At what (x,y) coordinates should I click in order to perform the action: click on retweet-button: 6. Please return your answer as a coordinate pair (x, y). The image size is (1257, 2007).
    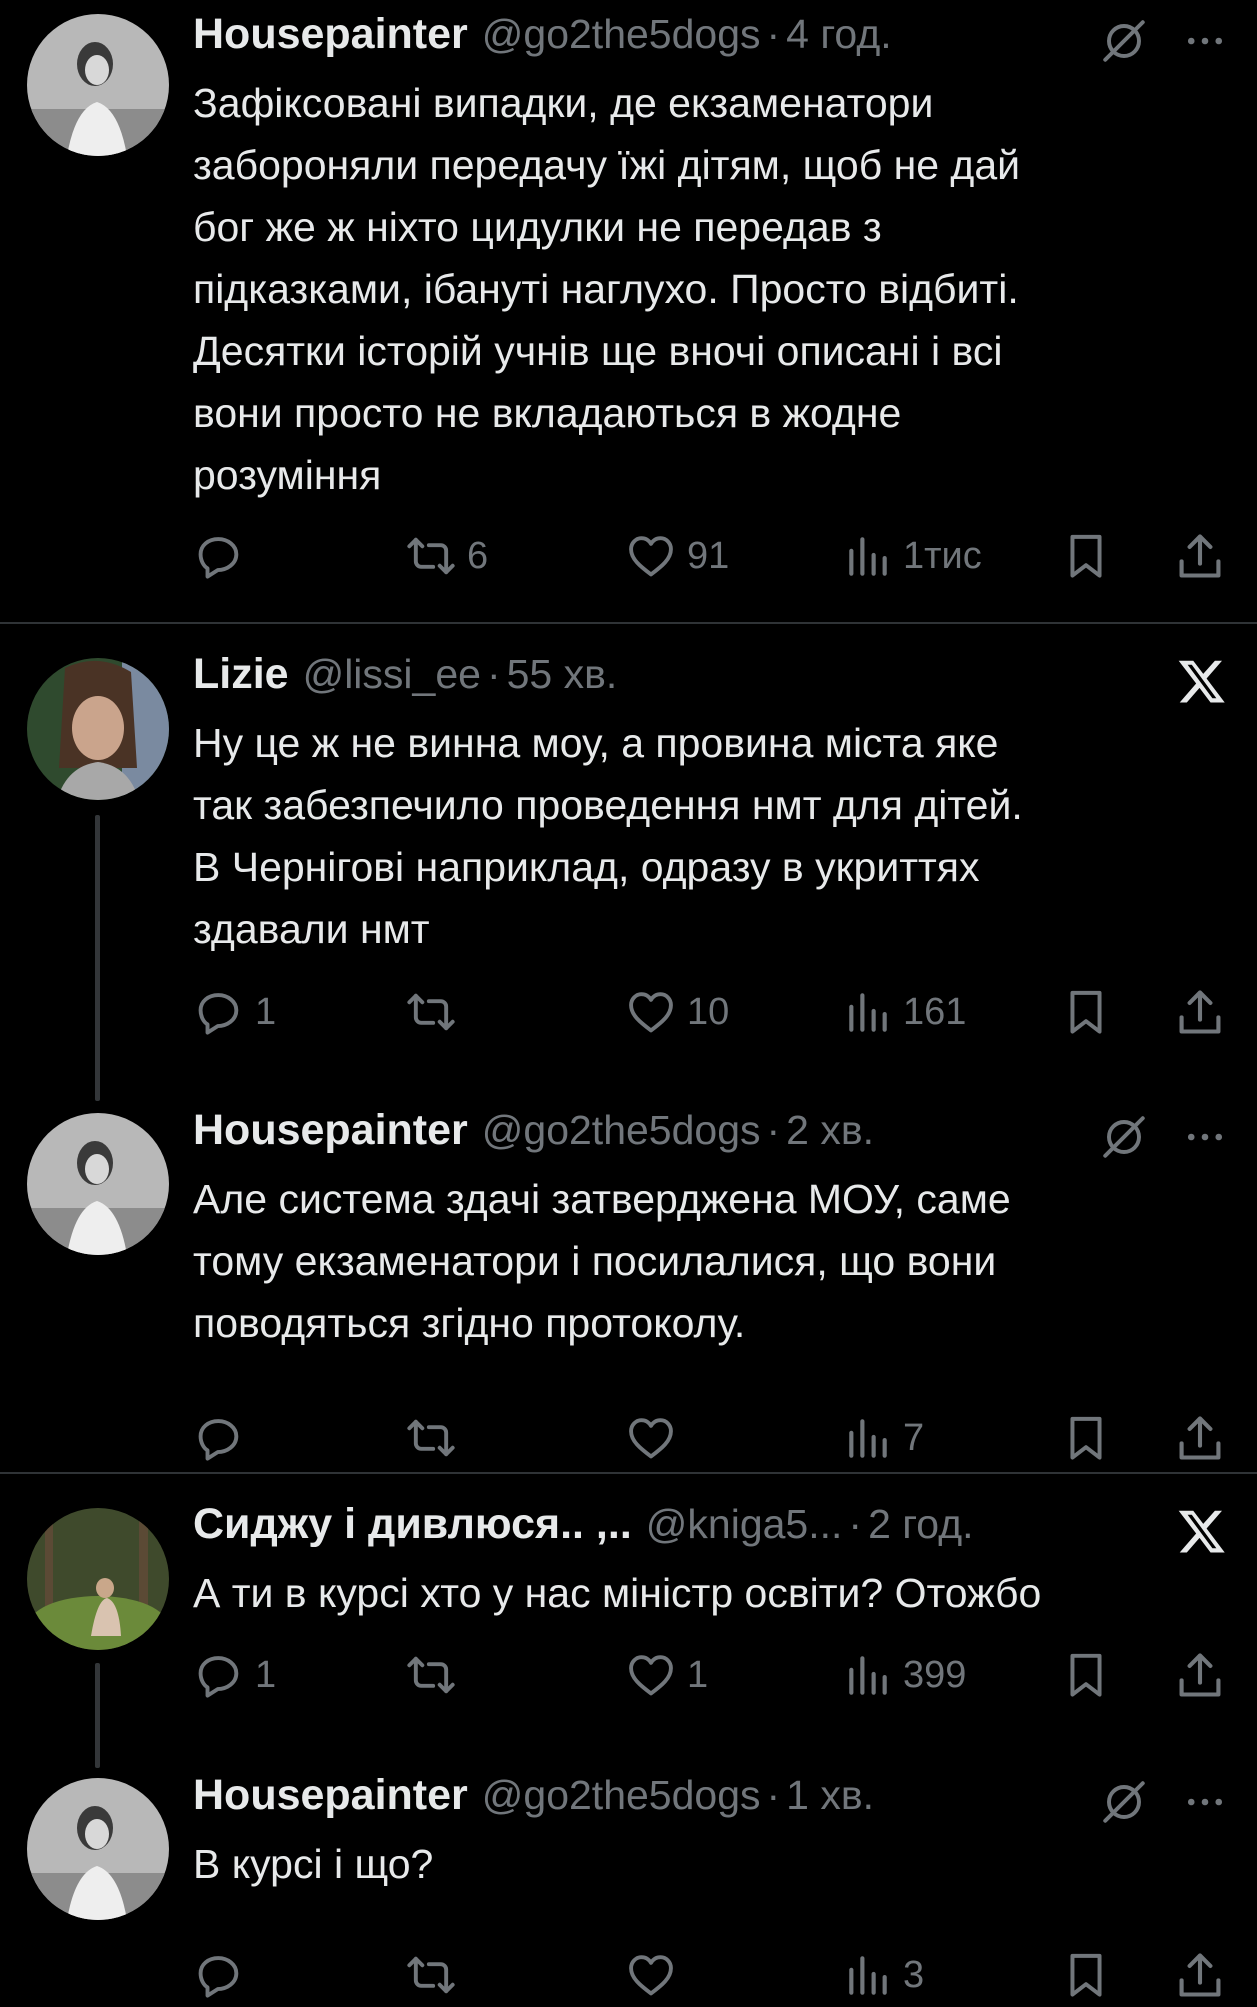
    Looking at the image, I should click on (446, 556).